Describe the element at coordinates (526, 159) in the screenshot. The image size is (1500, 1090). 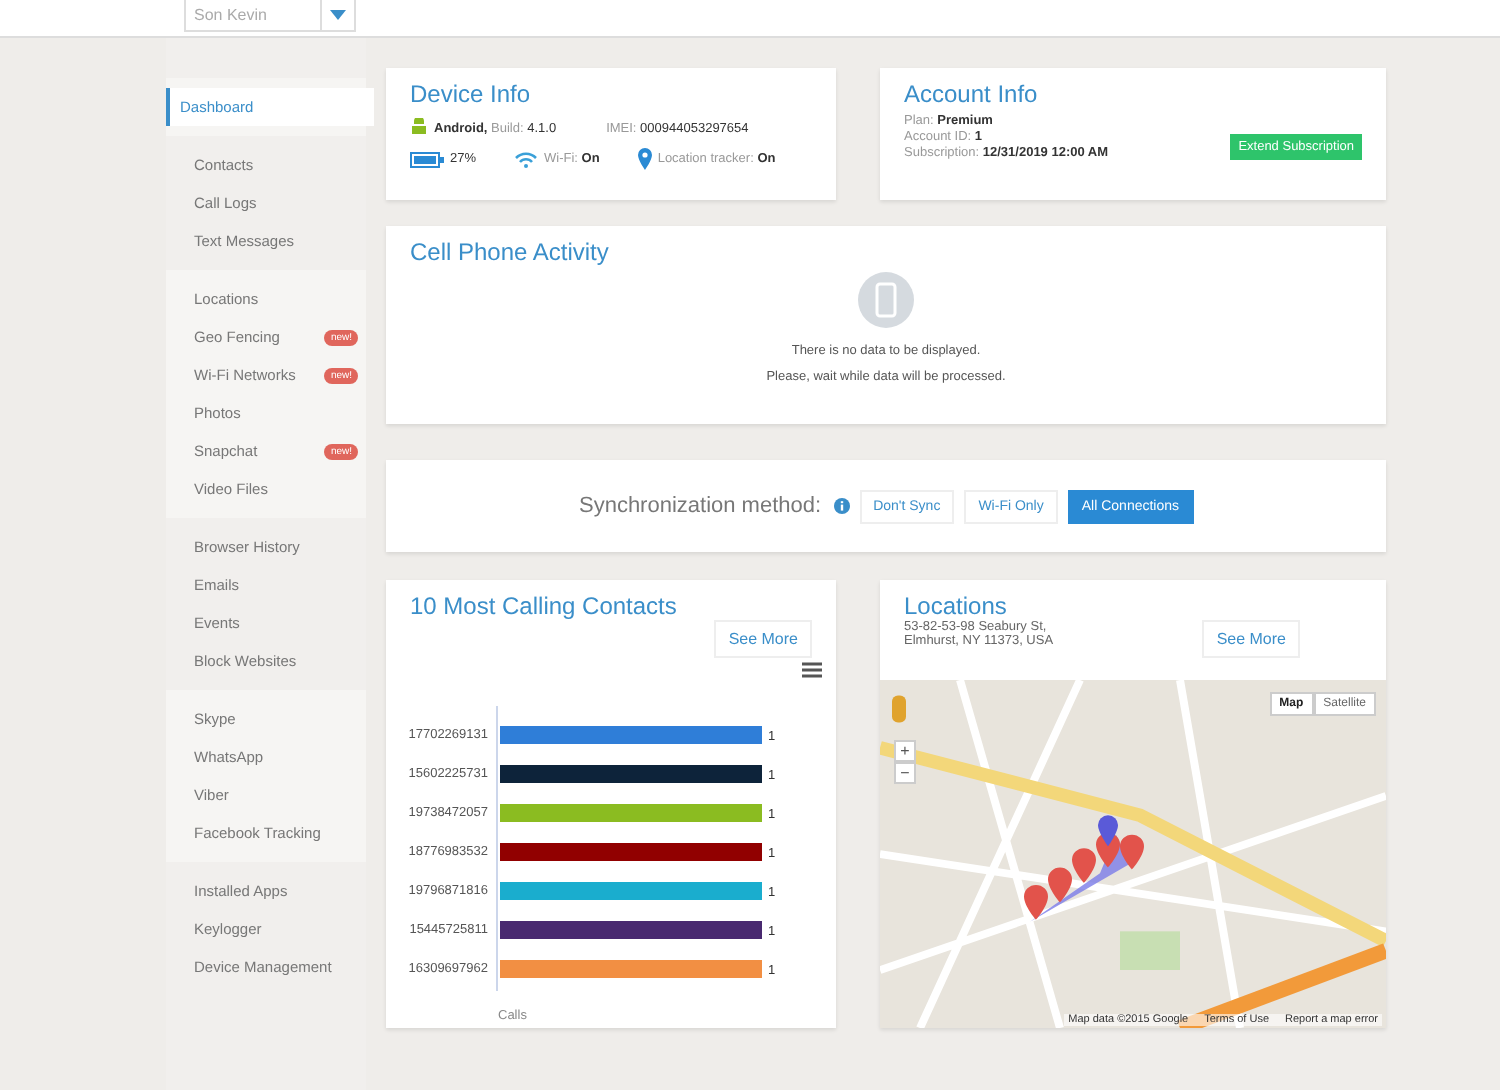
I see `wifi-icon` at that location.